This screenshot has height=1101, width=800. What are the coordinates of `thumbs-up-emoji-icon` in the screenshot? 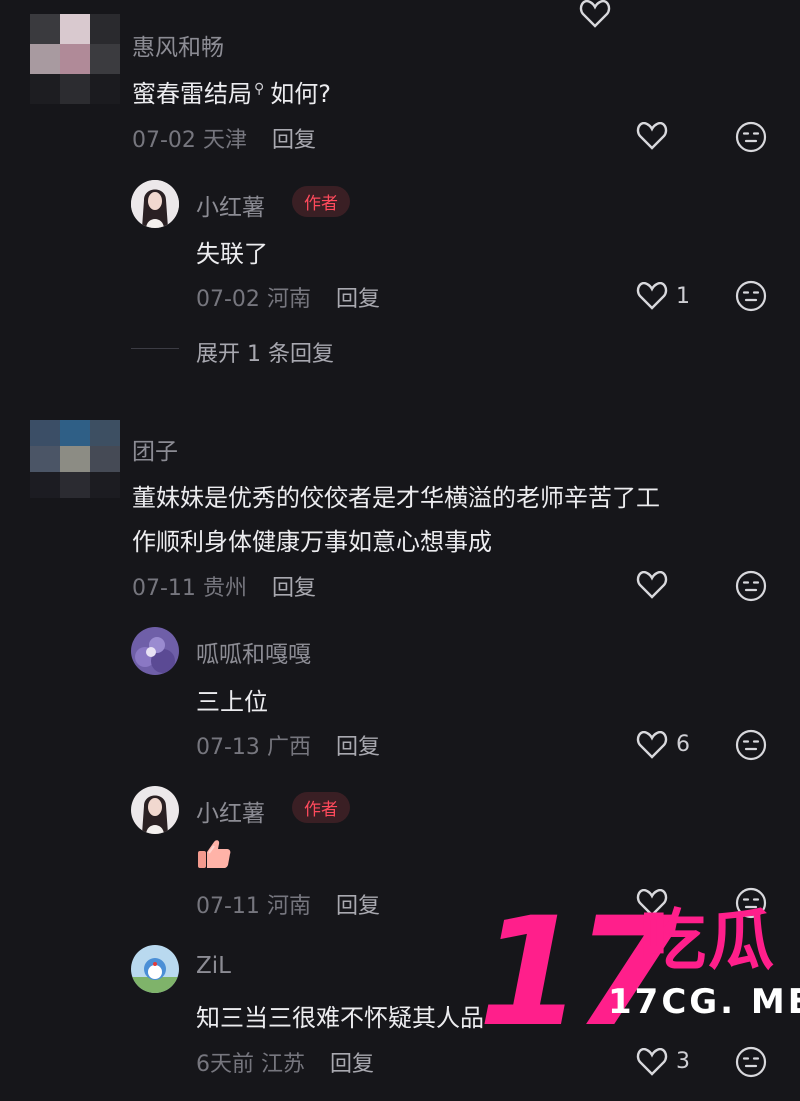 It's located at (214, 854).